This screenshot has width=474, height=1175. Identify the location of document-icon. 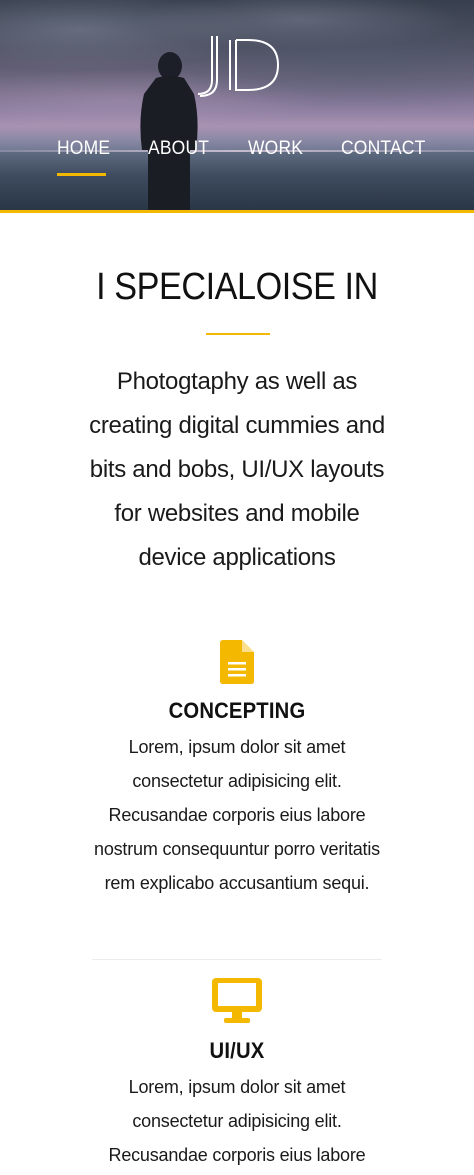
(237, 662).